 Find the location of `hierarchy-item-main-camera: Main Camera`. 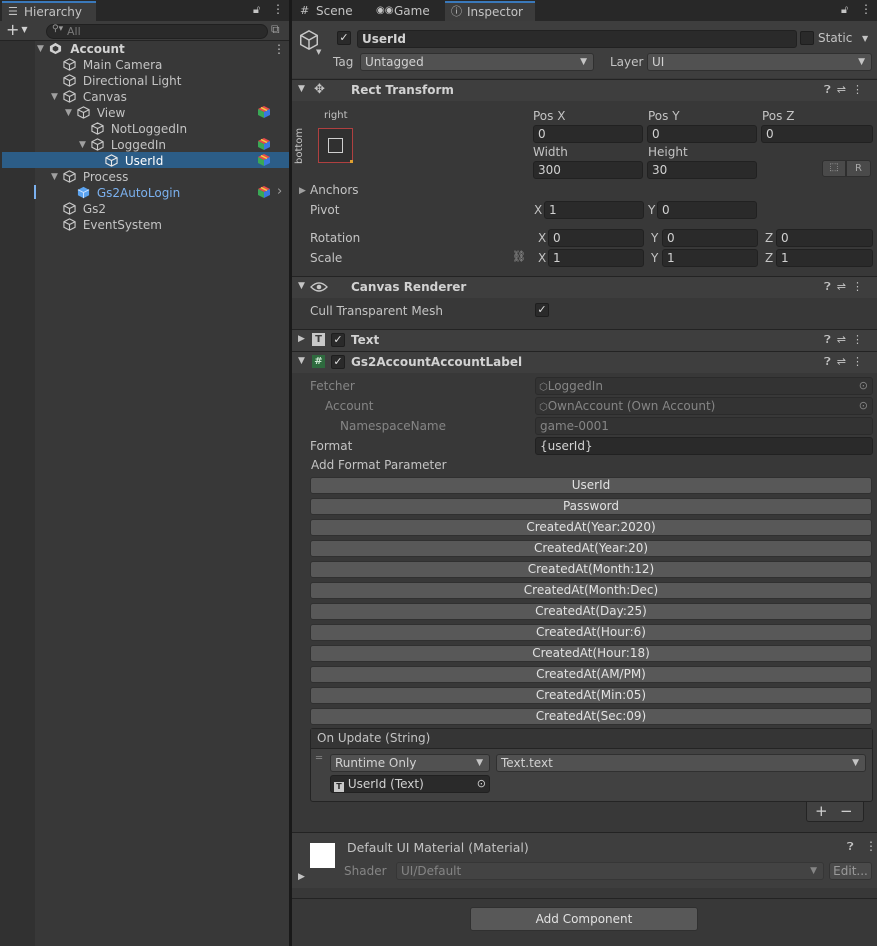

hierarchy-item-main-camera: Main Camera is located at coordinates (112, 65).